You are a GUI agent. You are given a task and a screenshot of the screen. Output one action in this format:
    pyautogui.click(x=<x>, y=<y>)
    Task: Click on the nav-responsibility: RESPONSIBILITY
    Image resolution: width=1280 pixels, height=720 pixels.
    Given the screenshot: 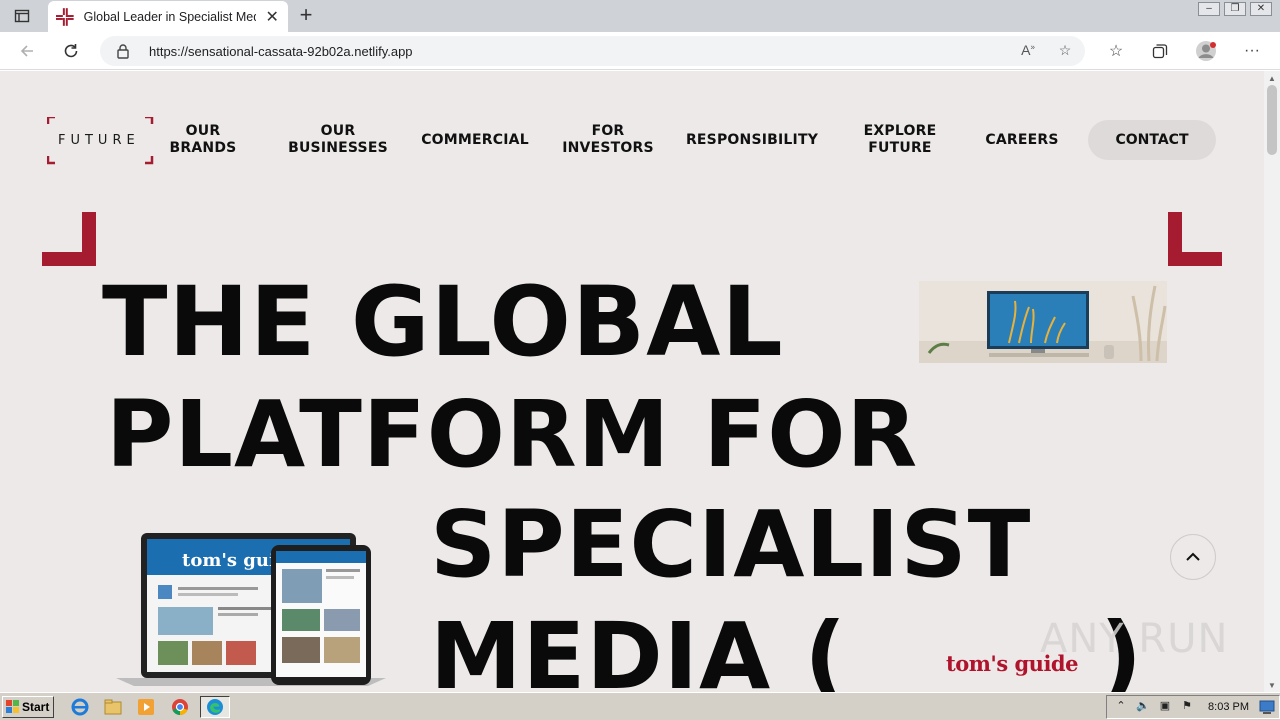 What is the action you would take?
    pyautogui.click(x=752, y=140)
    